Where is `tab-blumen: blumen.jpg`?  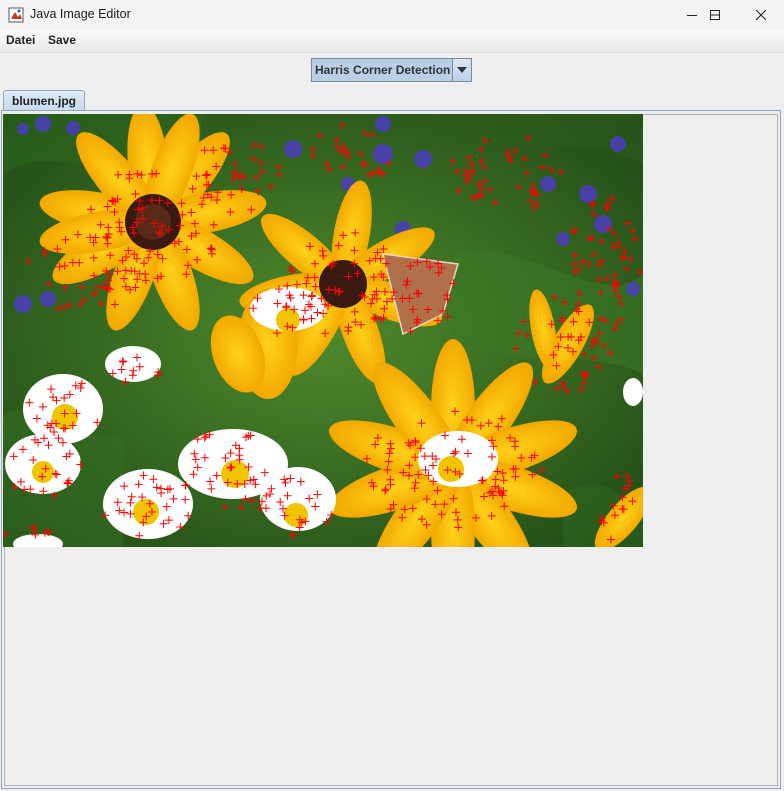
tab-blumen: blumen.jpg is located at coordinates (44, 100).